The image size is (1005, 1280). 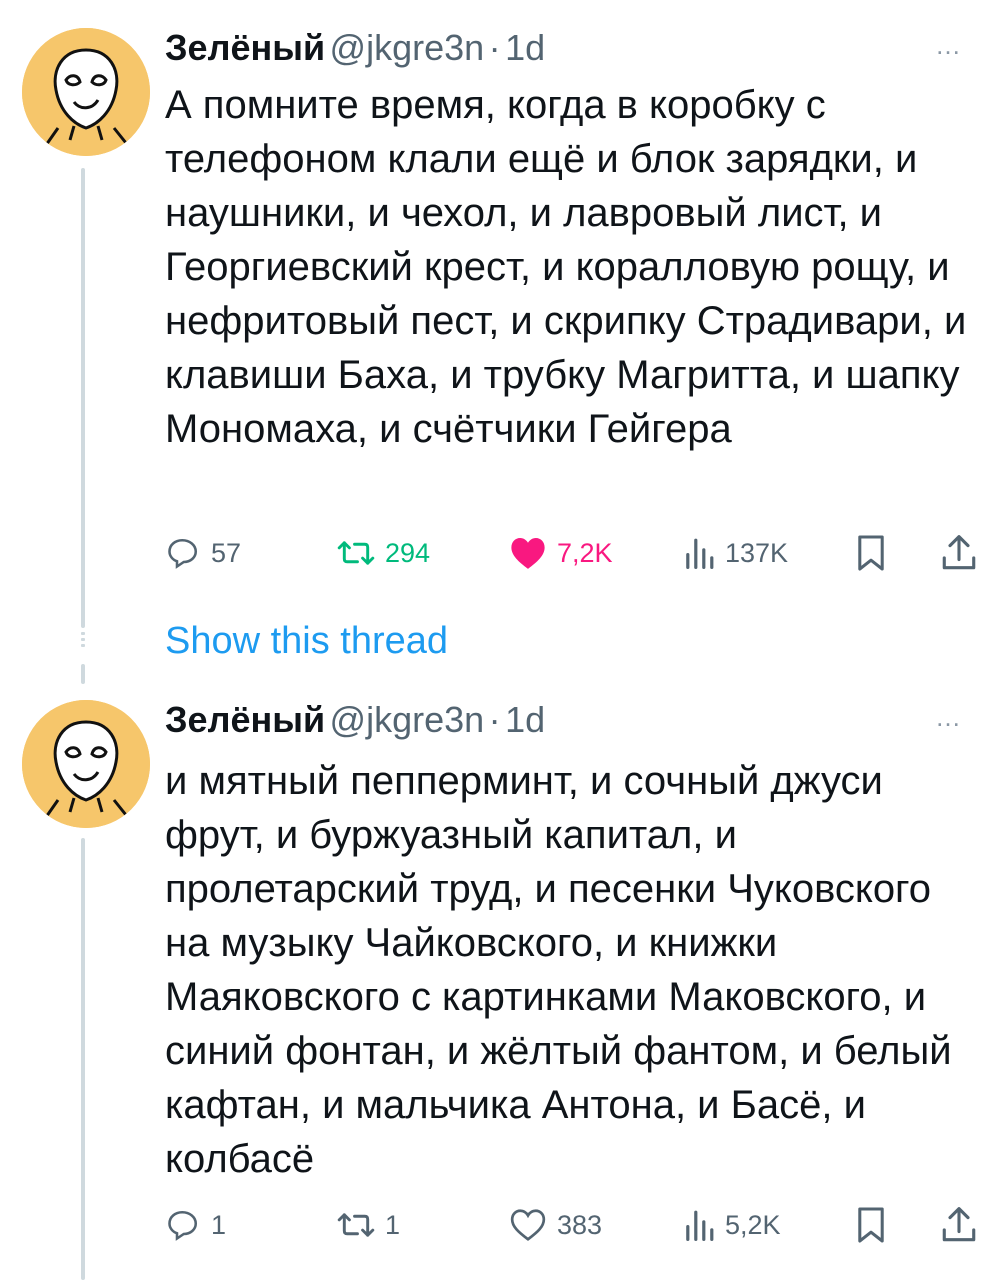 I want to click on views-button: 137K, so click(x=735, y=553).